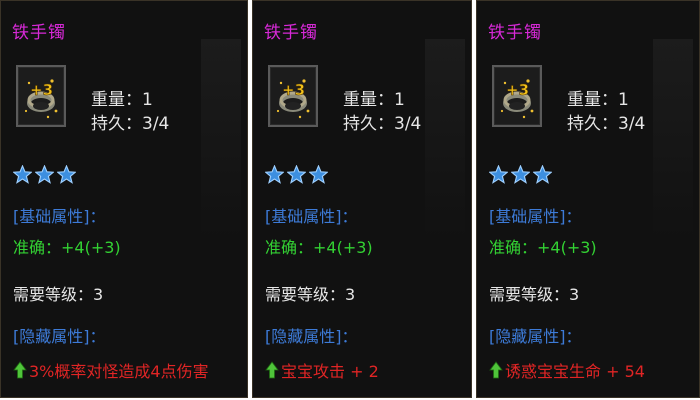  Describe the element at coordinates (330, 371) in the screenshot. I see `hidden-attribute-text: 宝宝攻击 + 2` at that location.